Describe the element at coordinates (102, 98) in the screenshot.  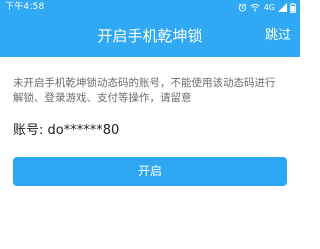
I see `notice-line-2: 解锁、登录游戏、支付等操作，请留意` at that location.